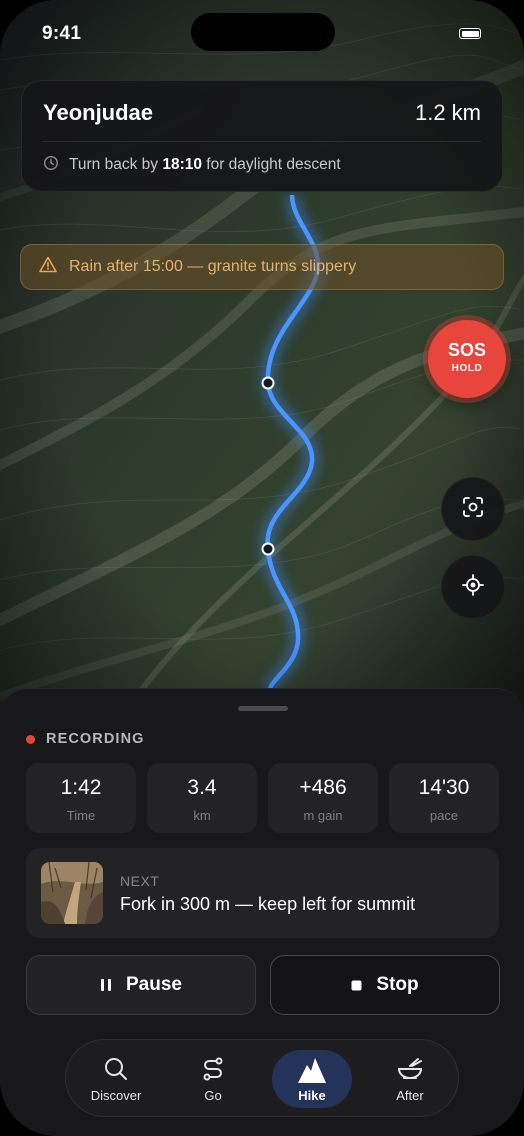  What do you see at coordinates (410, 1095) in the screenshot?
I see `tab-label: After` at bounding box center [410, 1095].